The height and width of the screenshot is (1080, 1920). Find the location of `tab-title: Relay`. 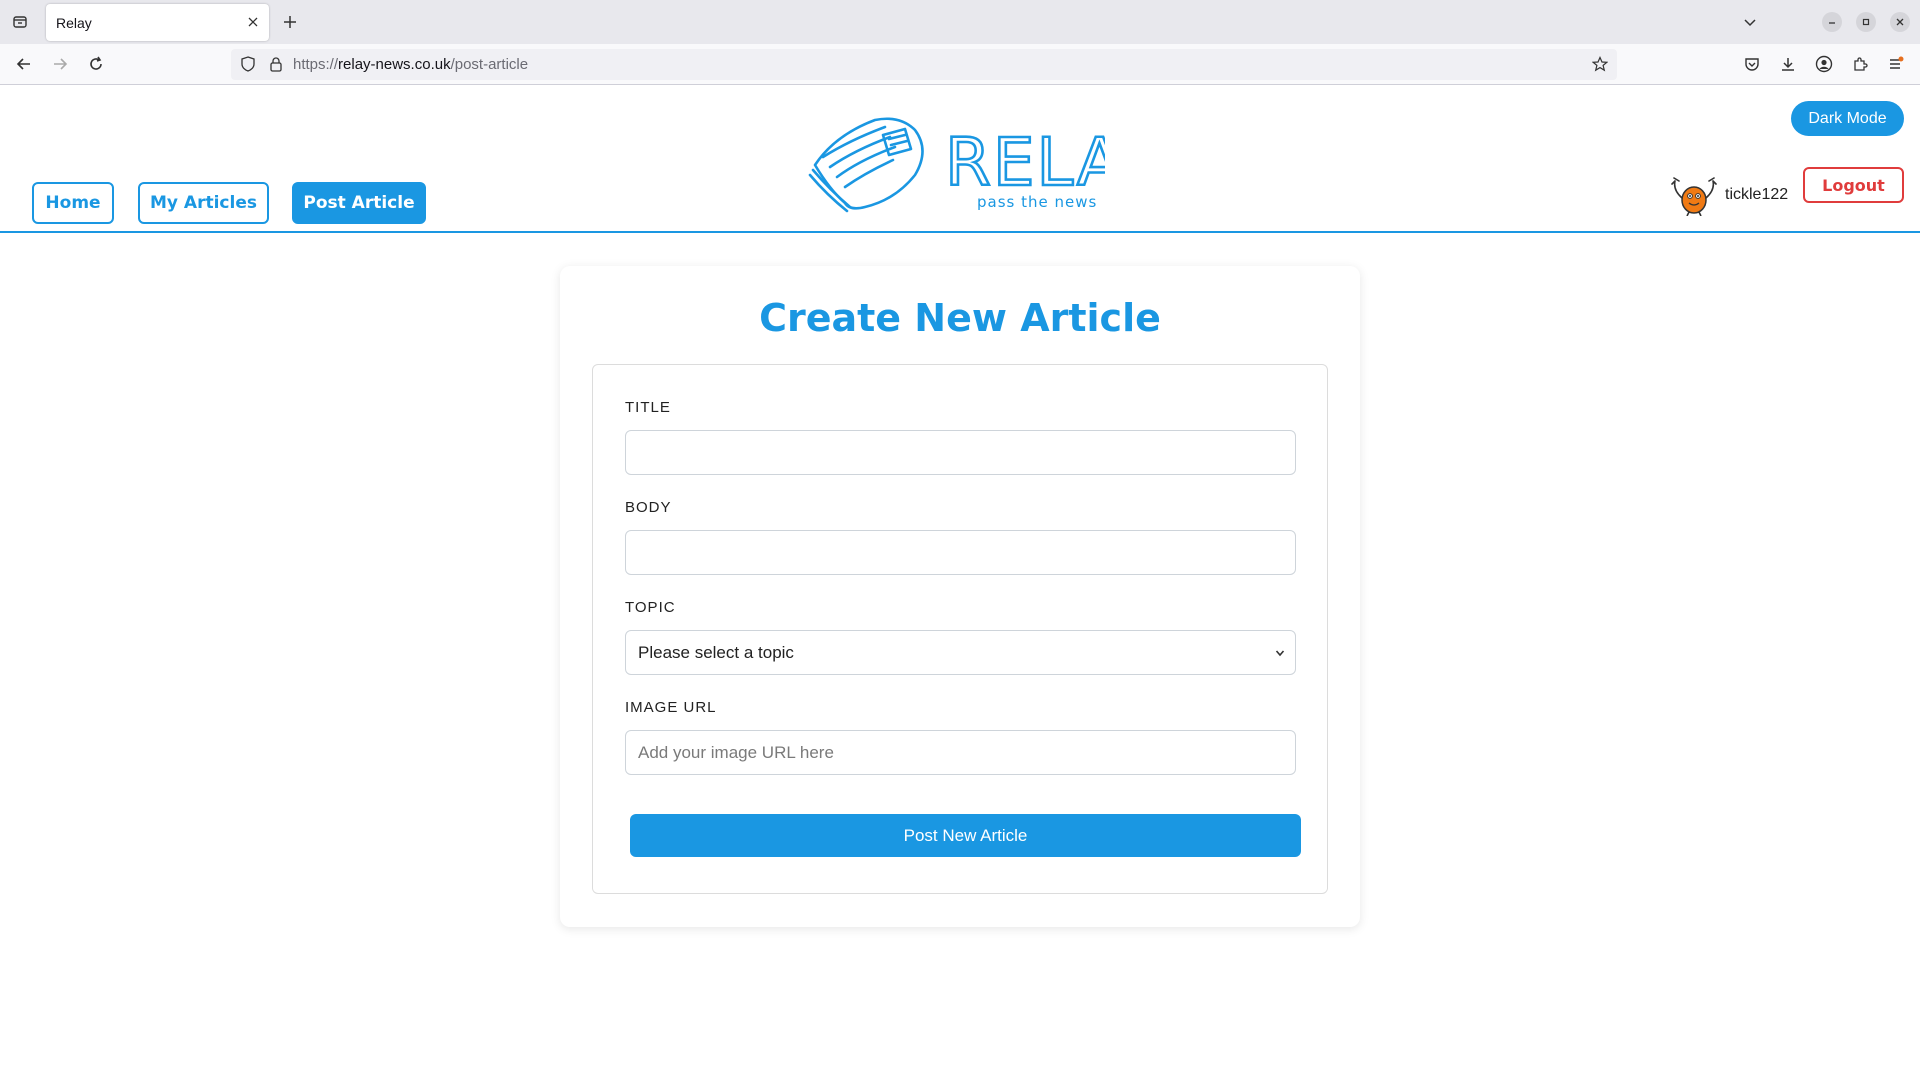

tab-title: Relay is located at coordinates (74, 23).